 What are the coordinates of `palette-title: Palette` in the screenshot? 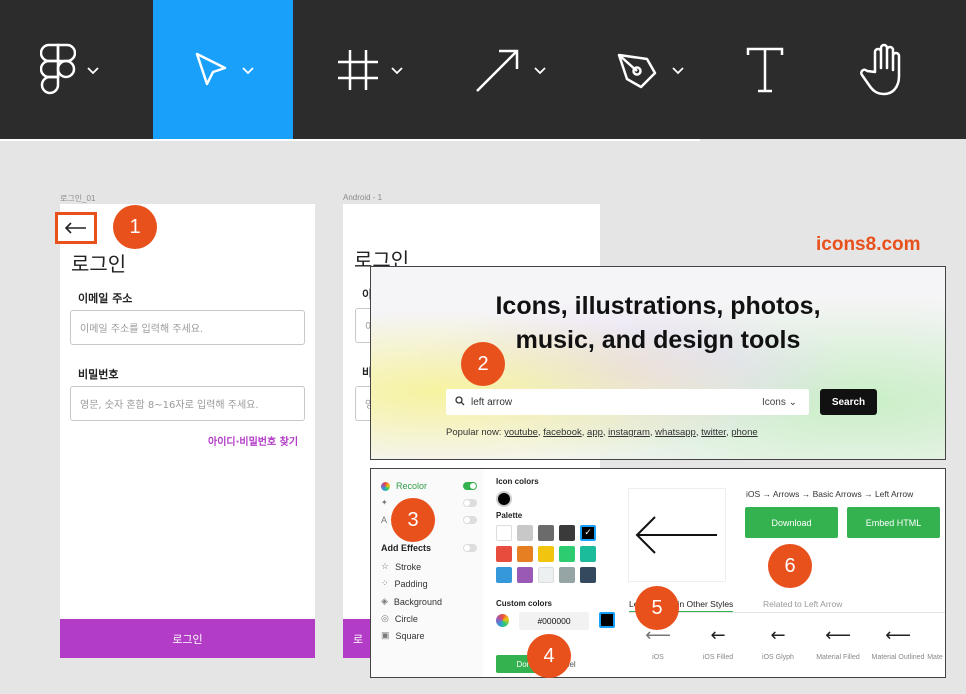 It's located at (509, 515).